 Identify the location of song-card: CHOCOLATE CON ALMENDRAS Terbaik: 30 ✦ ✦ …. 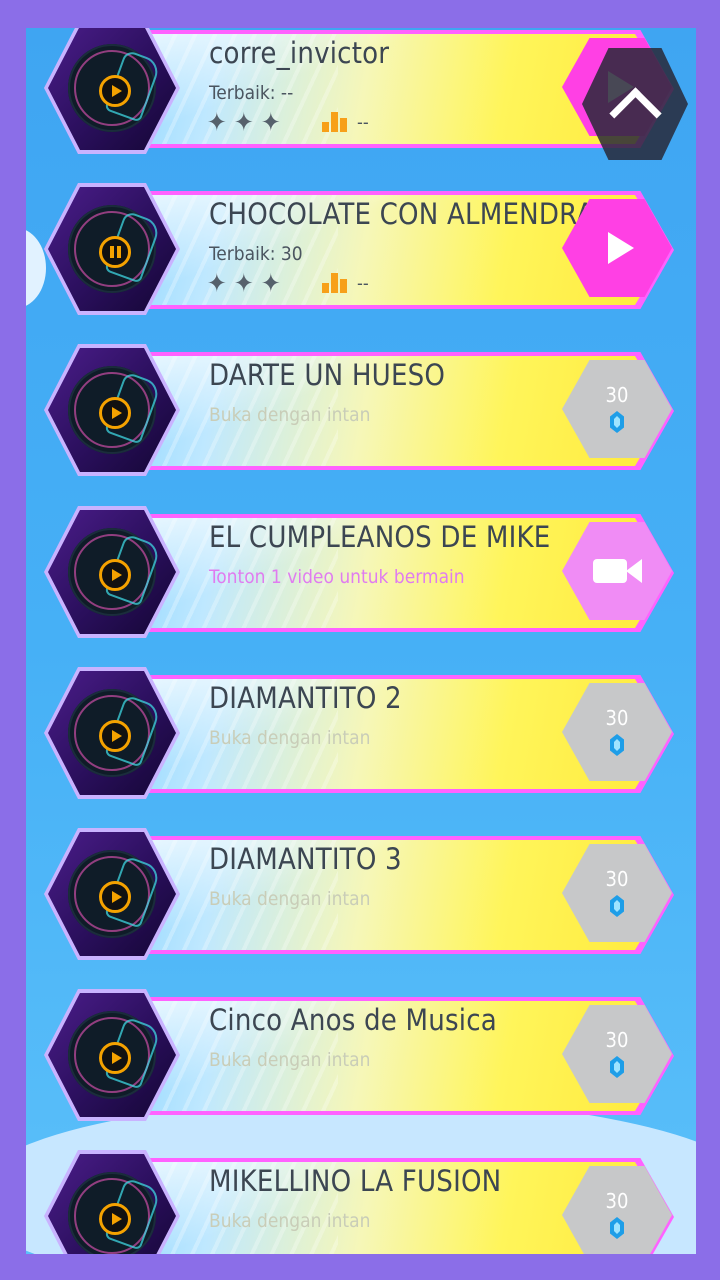
(364, 249).